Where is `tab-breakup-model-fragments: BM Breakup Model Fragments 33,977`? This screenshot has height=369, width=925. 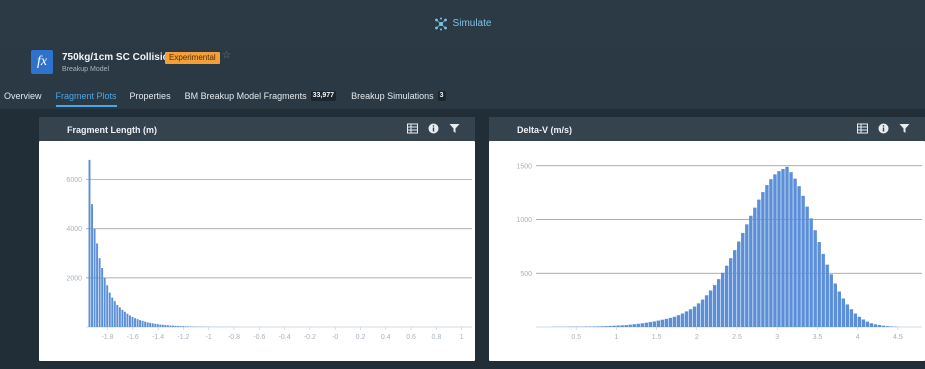
tab-breakup-model-fragments: BM Breakup Model Fragments 33,977 is located at coordinates (261, 96).